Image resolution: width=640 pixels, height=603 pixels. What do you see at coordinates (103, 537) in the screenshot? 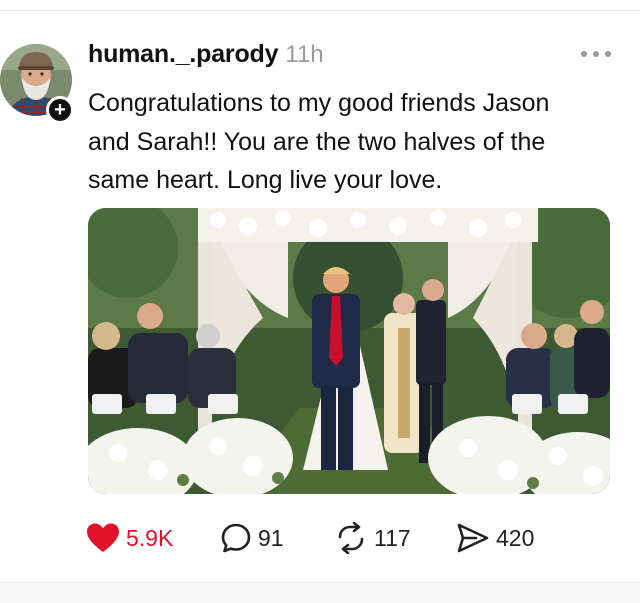
I see `heart-icon` at bounding box center [103, 537].